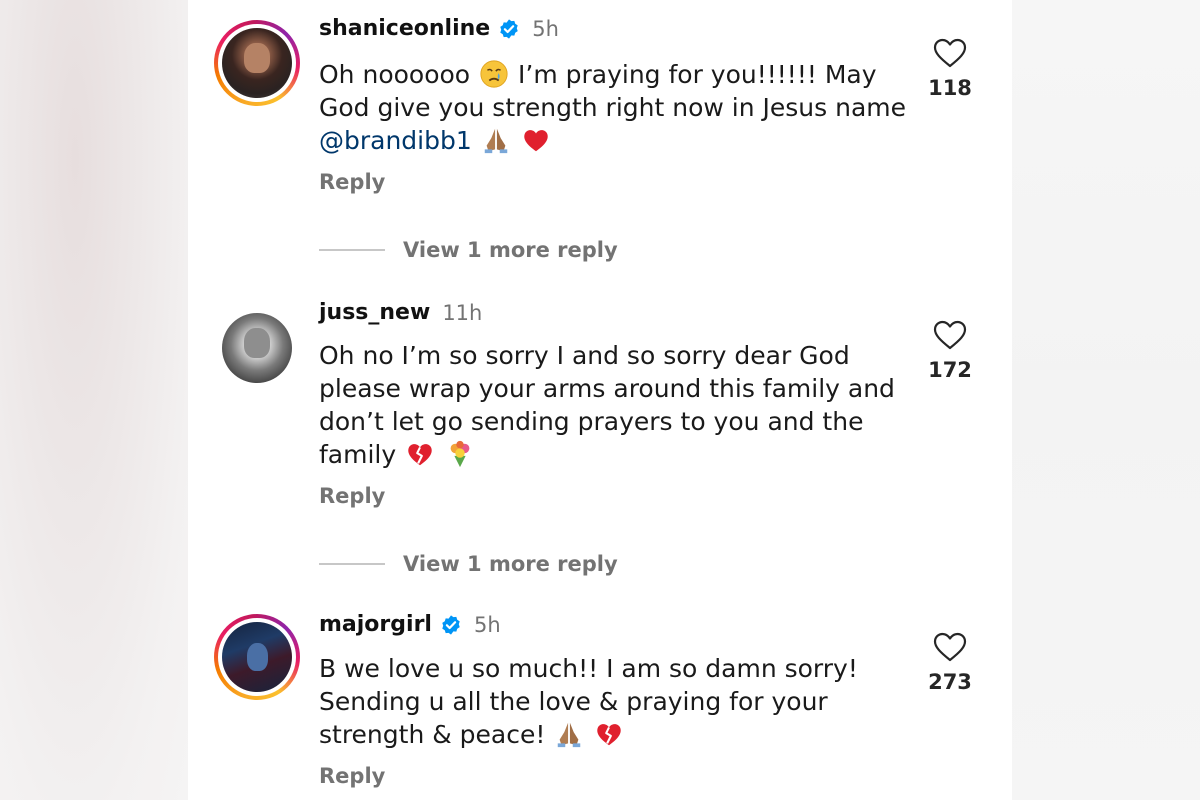  What do you see at coordinates (950, 682) in the screenshot?
I see `like-count: 273` at bounding box center [950, 682].